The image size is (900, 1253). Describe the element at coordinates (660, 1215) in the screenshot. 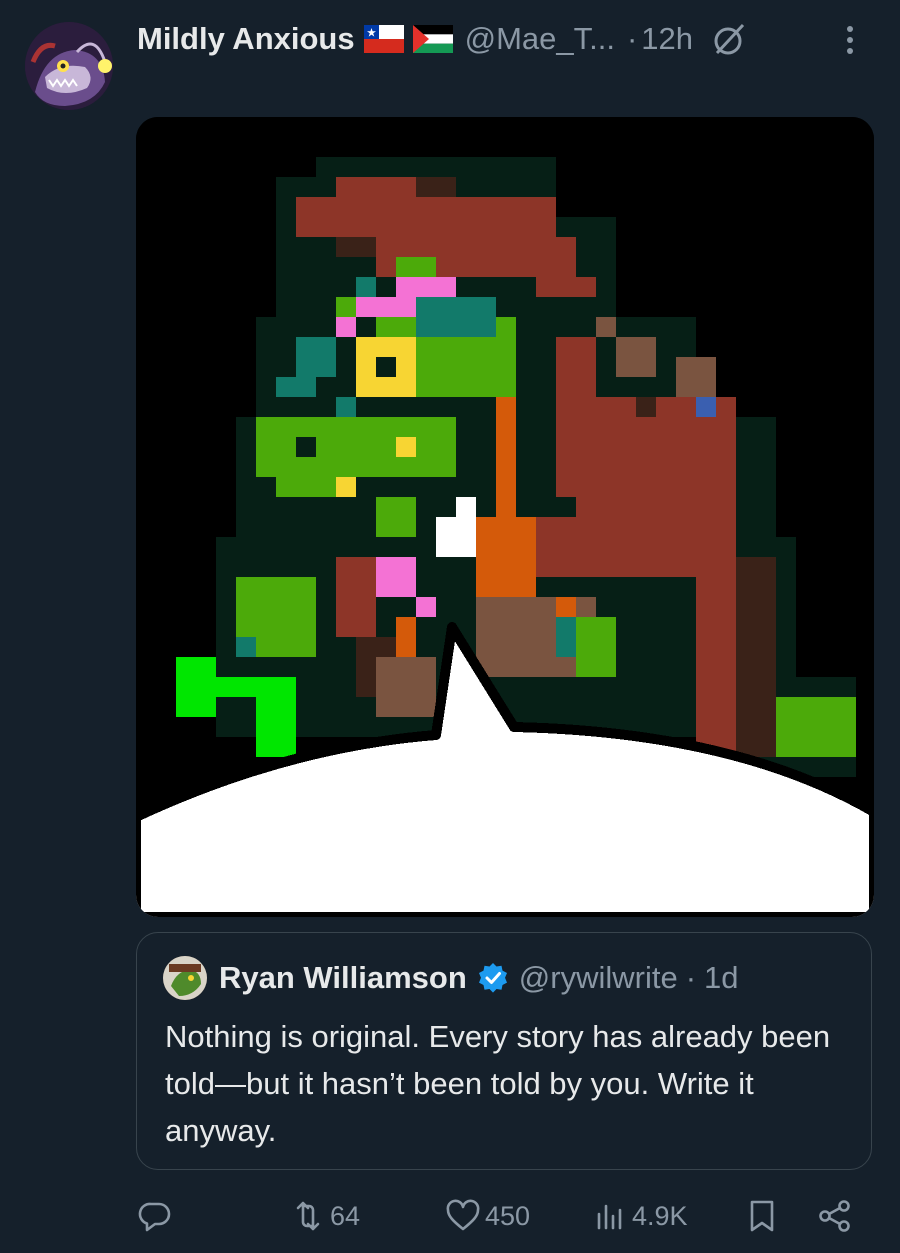

I see `view-count: 4.9K` at that location.